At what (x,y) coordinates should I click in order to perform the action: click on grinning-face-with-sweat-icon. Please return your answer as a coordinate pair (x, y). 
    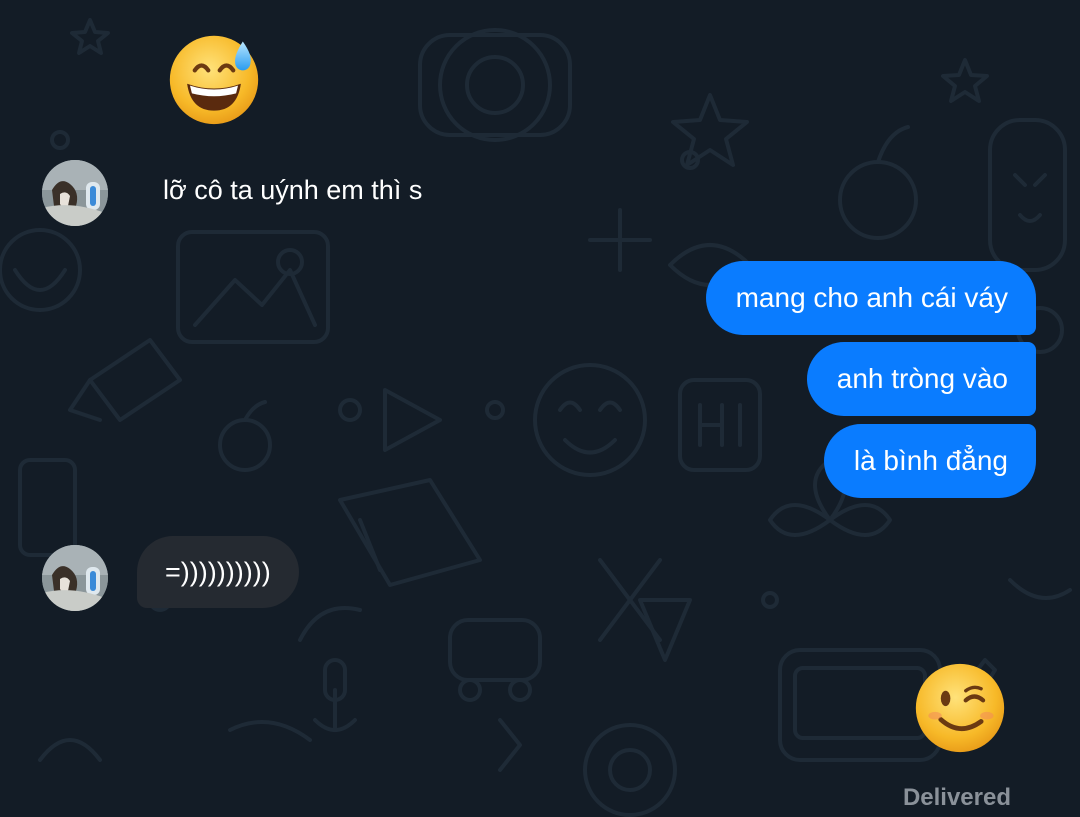
    Looking at the image, I should click on (214, 80).